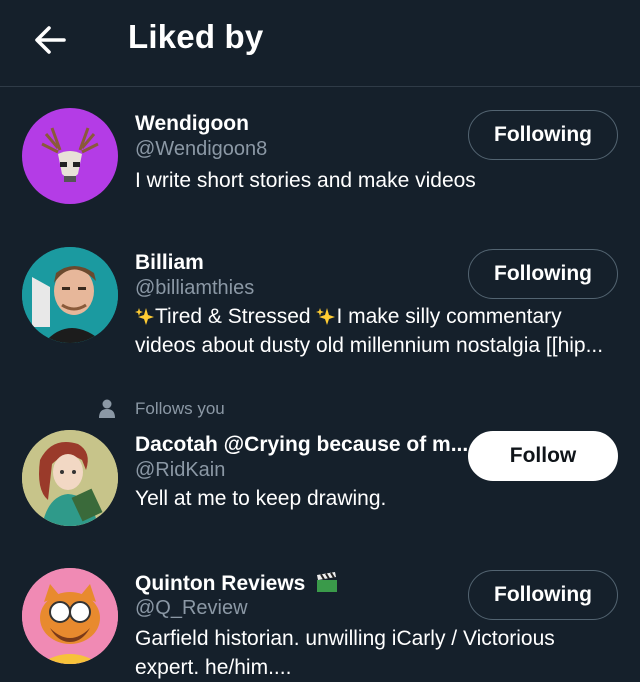 The width and height of the screenshot is (640, 682). Describe the element at coordinates (543, 456) in the screenshot. I see `follow-button: Follow` at that location.